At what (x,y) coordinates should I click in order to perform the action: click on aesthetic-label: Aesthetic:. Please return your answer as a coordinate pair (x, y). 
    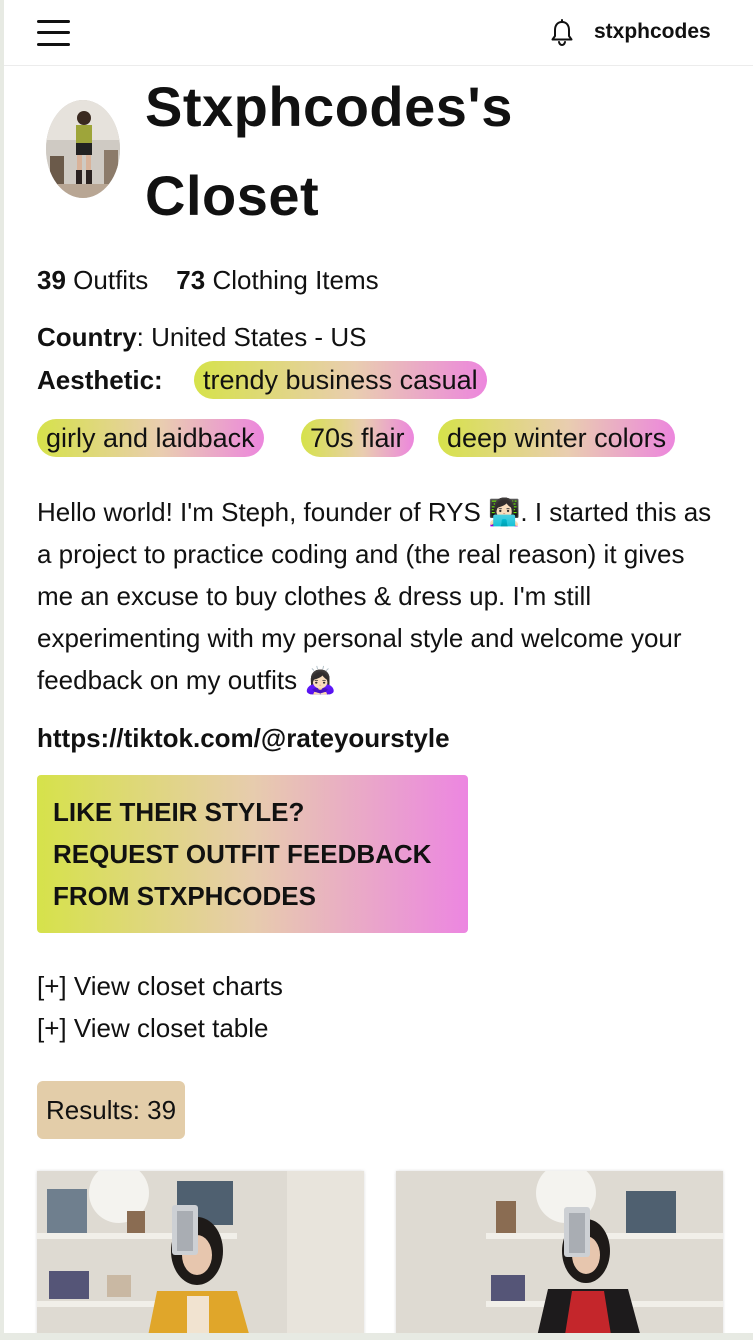
    Looking at the image, I should click on (100, 380).